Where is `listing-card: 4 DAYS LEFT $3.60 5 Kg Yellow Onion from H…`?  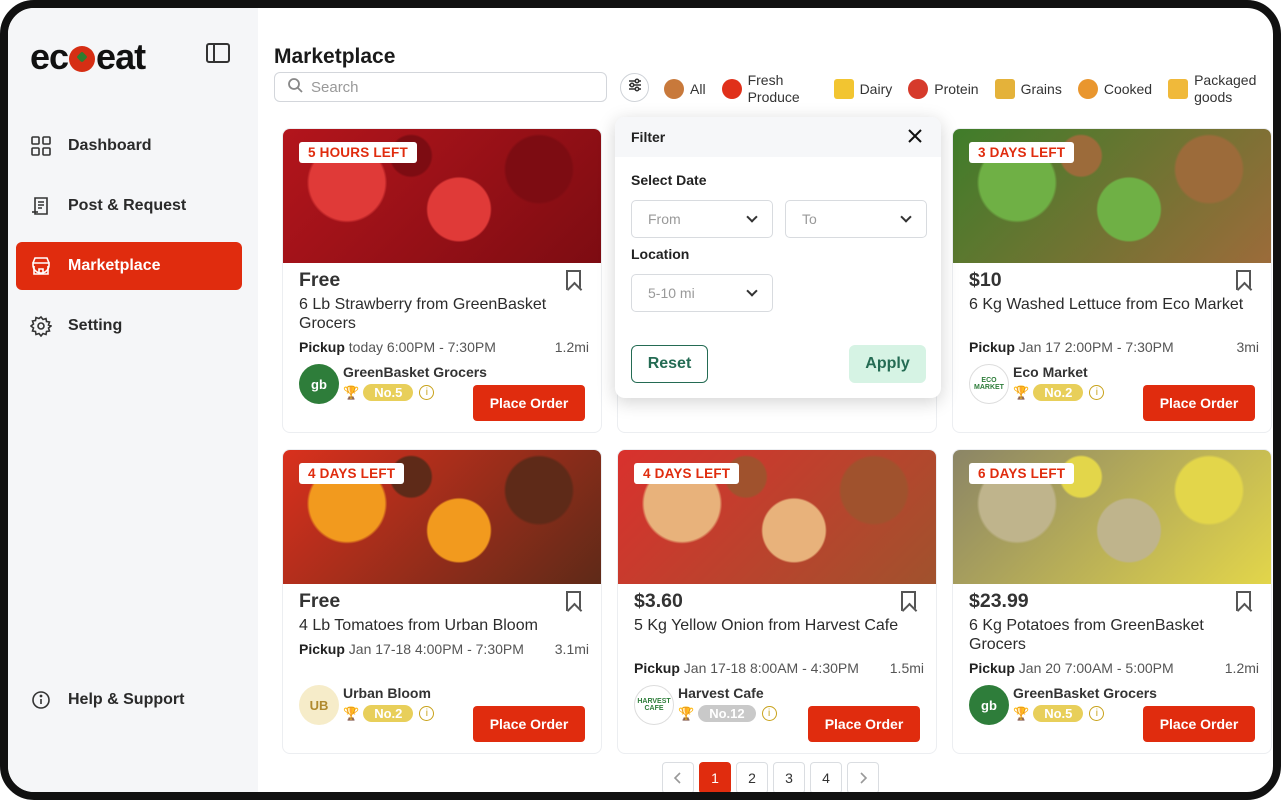 listing-card: 4 DAYS LEFT $3.60 5 Kg Yellow Onion from H… is located at coordinates (777, 601).